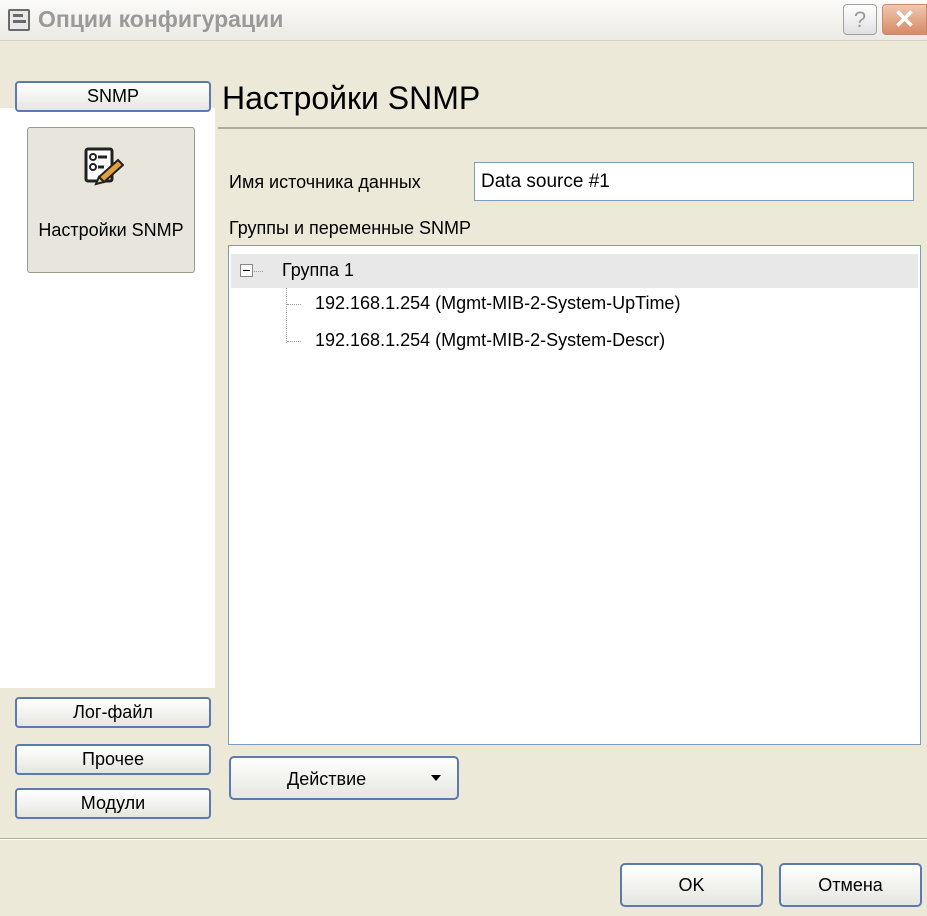  What do you see at coordinates (463, 20) in the screenshot?
I see `title-bar: Опции конфигурации ? ✕` at bounding box center [463, 20].